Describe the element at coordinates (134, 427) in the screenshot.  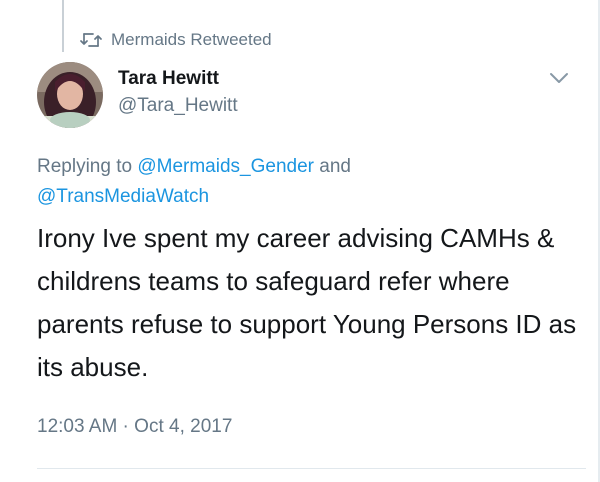
I see `timestamp: 12:03 AM · Oct 4, 2017` at that location.